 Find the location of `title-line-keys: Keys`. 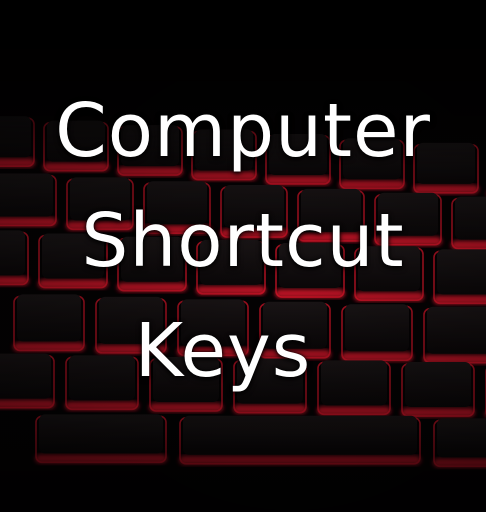

title-line-keys: Keys is located at coordinates (223, 351).